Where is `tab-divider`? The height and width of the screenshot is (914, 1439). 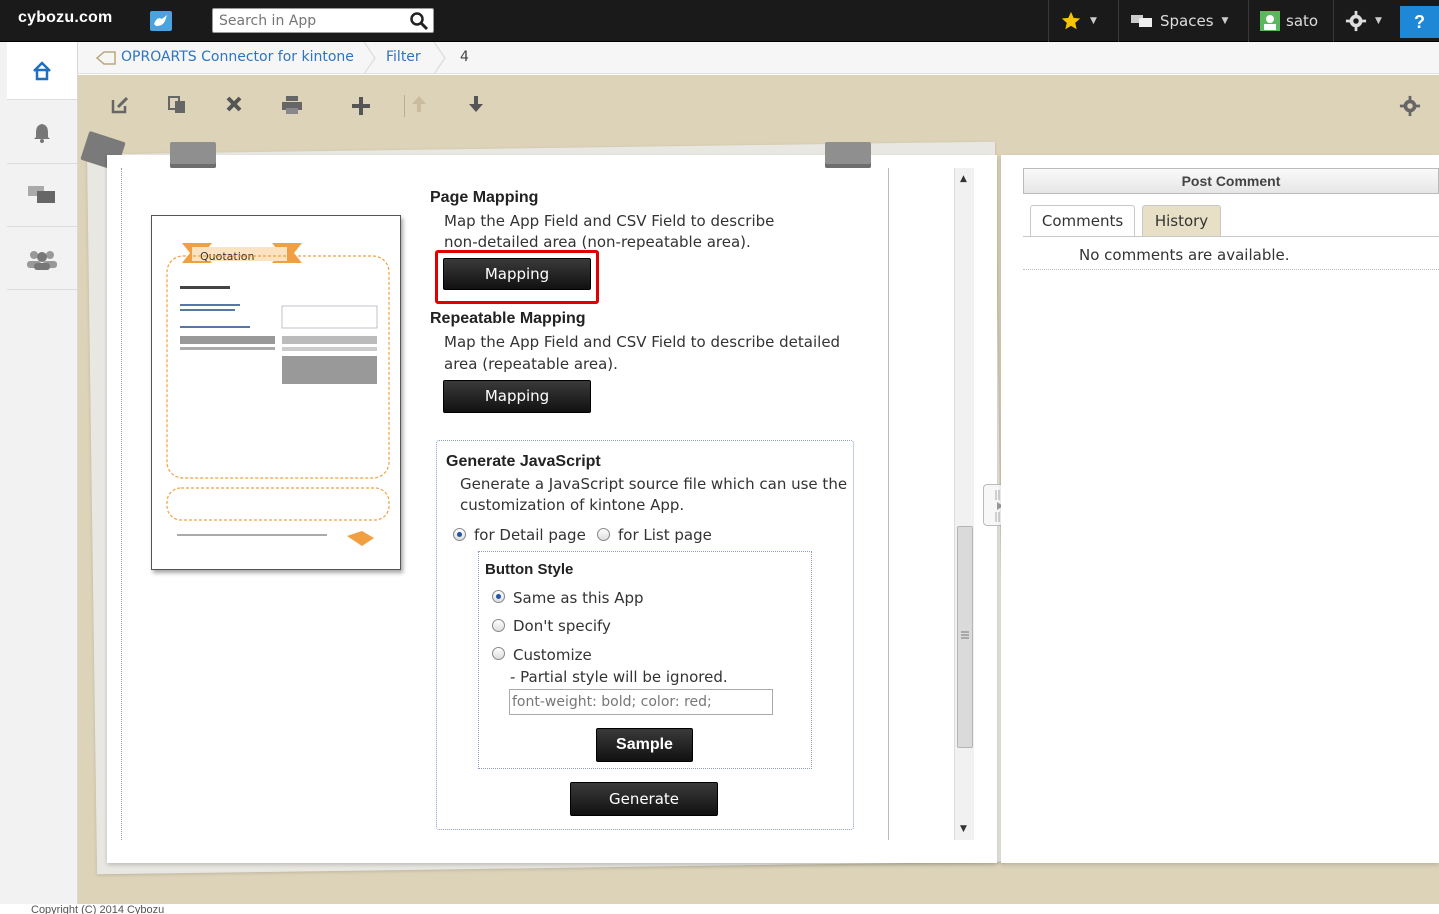
tab-divider is located at coordinates (1231, 236).